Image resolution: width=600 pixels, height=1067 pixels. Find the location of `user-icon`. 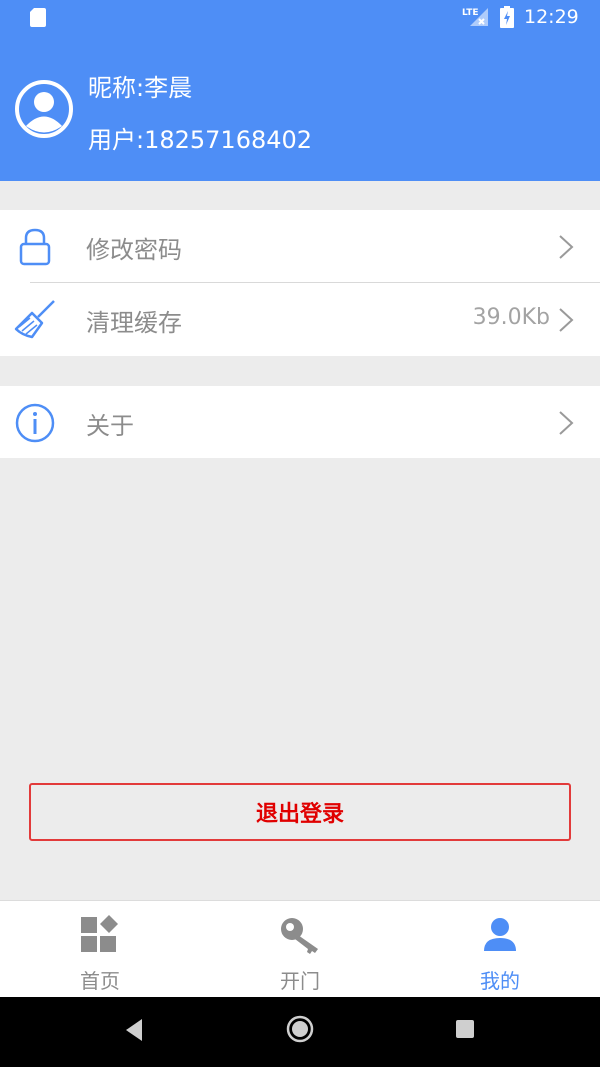

user-icon is located at coordinates (500, 934).